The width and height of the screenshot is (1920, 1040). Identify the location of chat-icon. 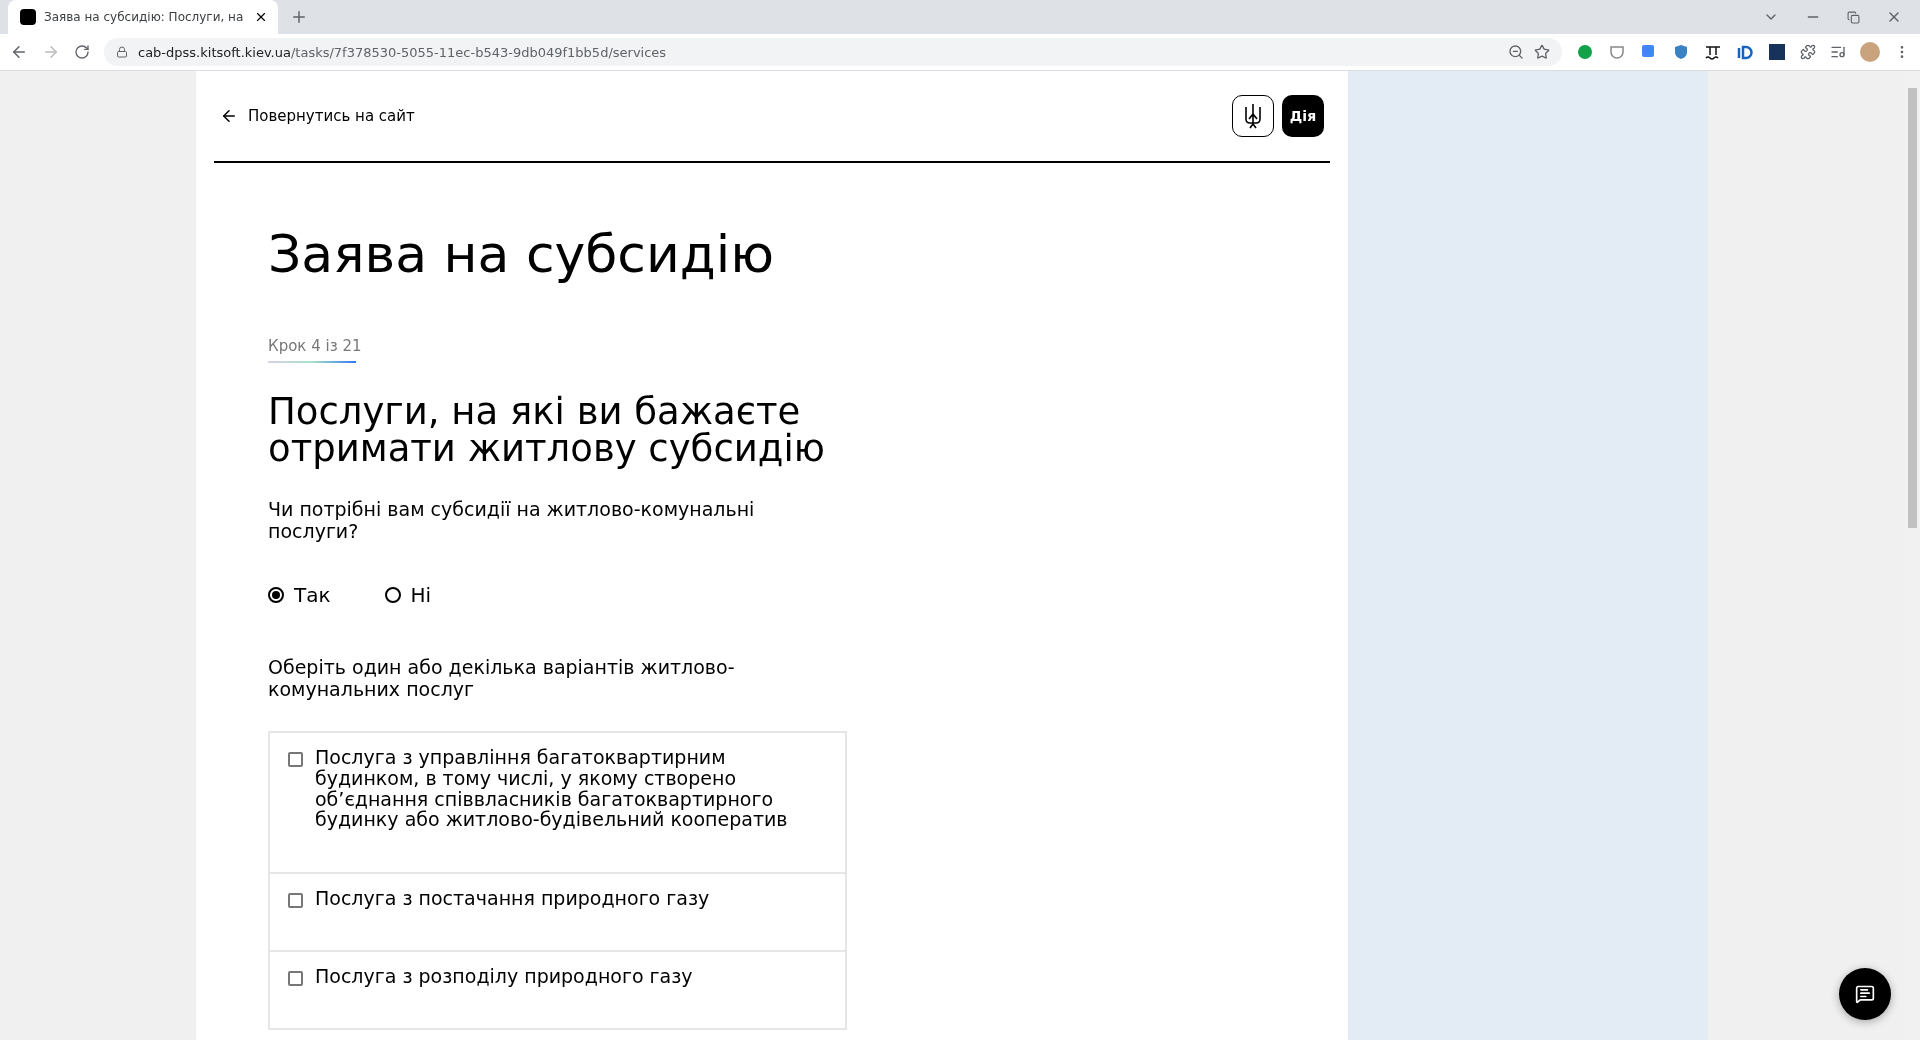
(1865, 994).